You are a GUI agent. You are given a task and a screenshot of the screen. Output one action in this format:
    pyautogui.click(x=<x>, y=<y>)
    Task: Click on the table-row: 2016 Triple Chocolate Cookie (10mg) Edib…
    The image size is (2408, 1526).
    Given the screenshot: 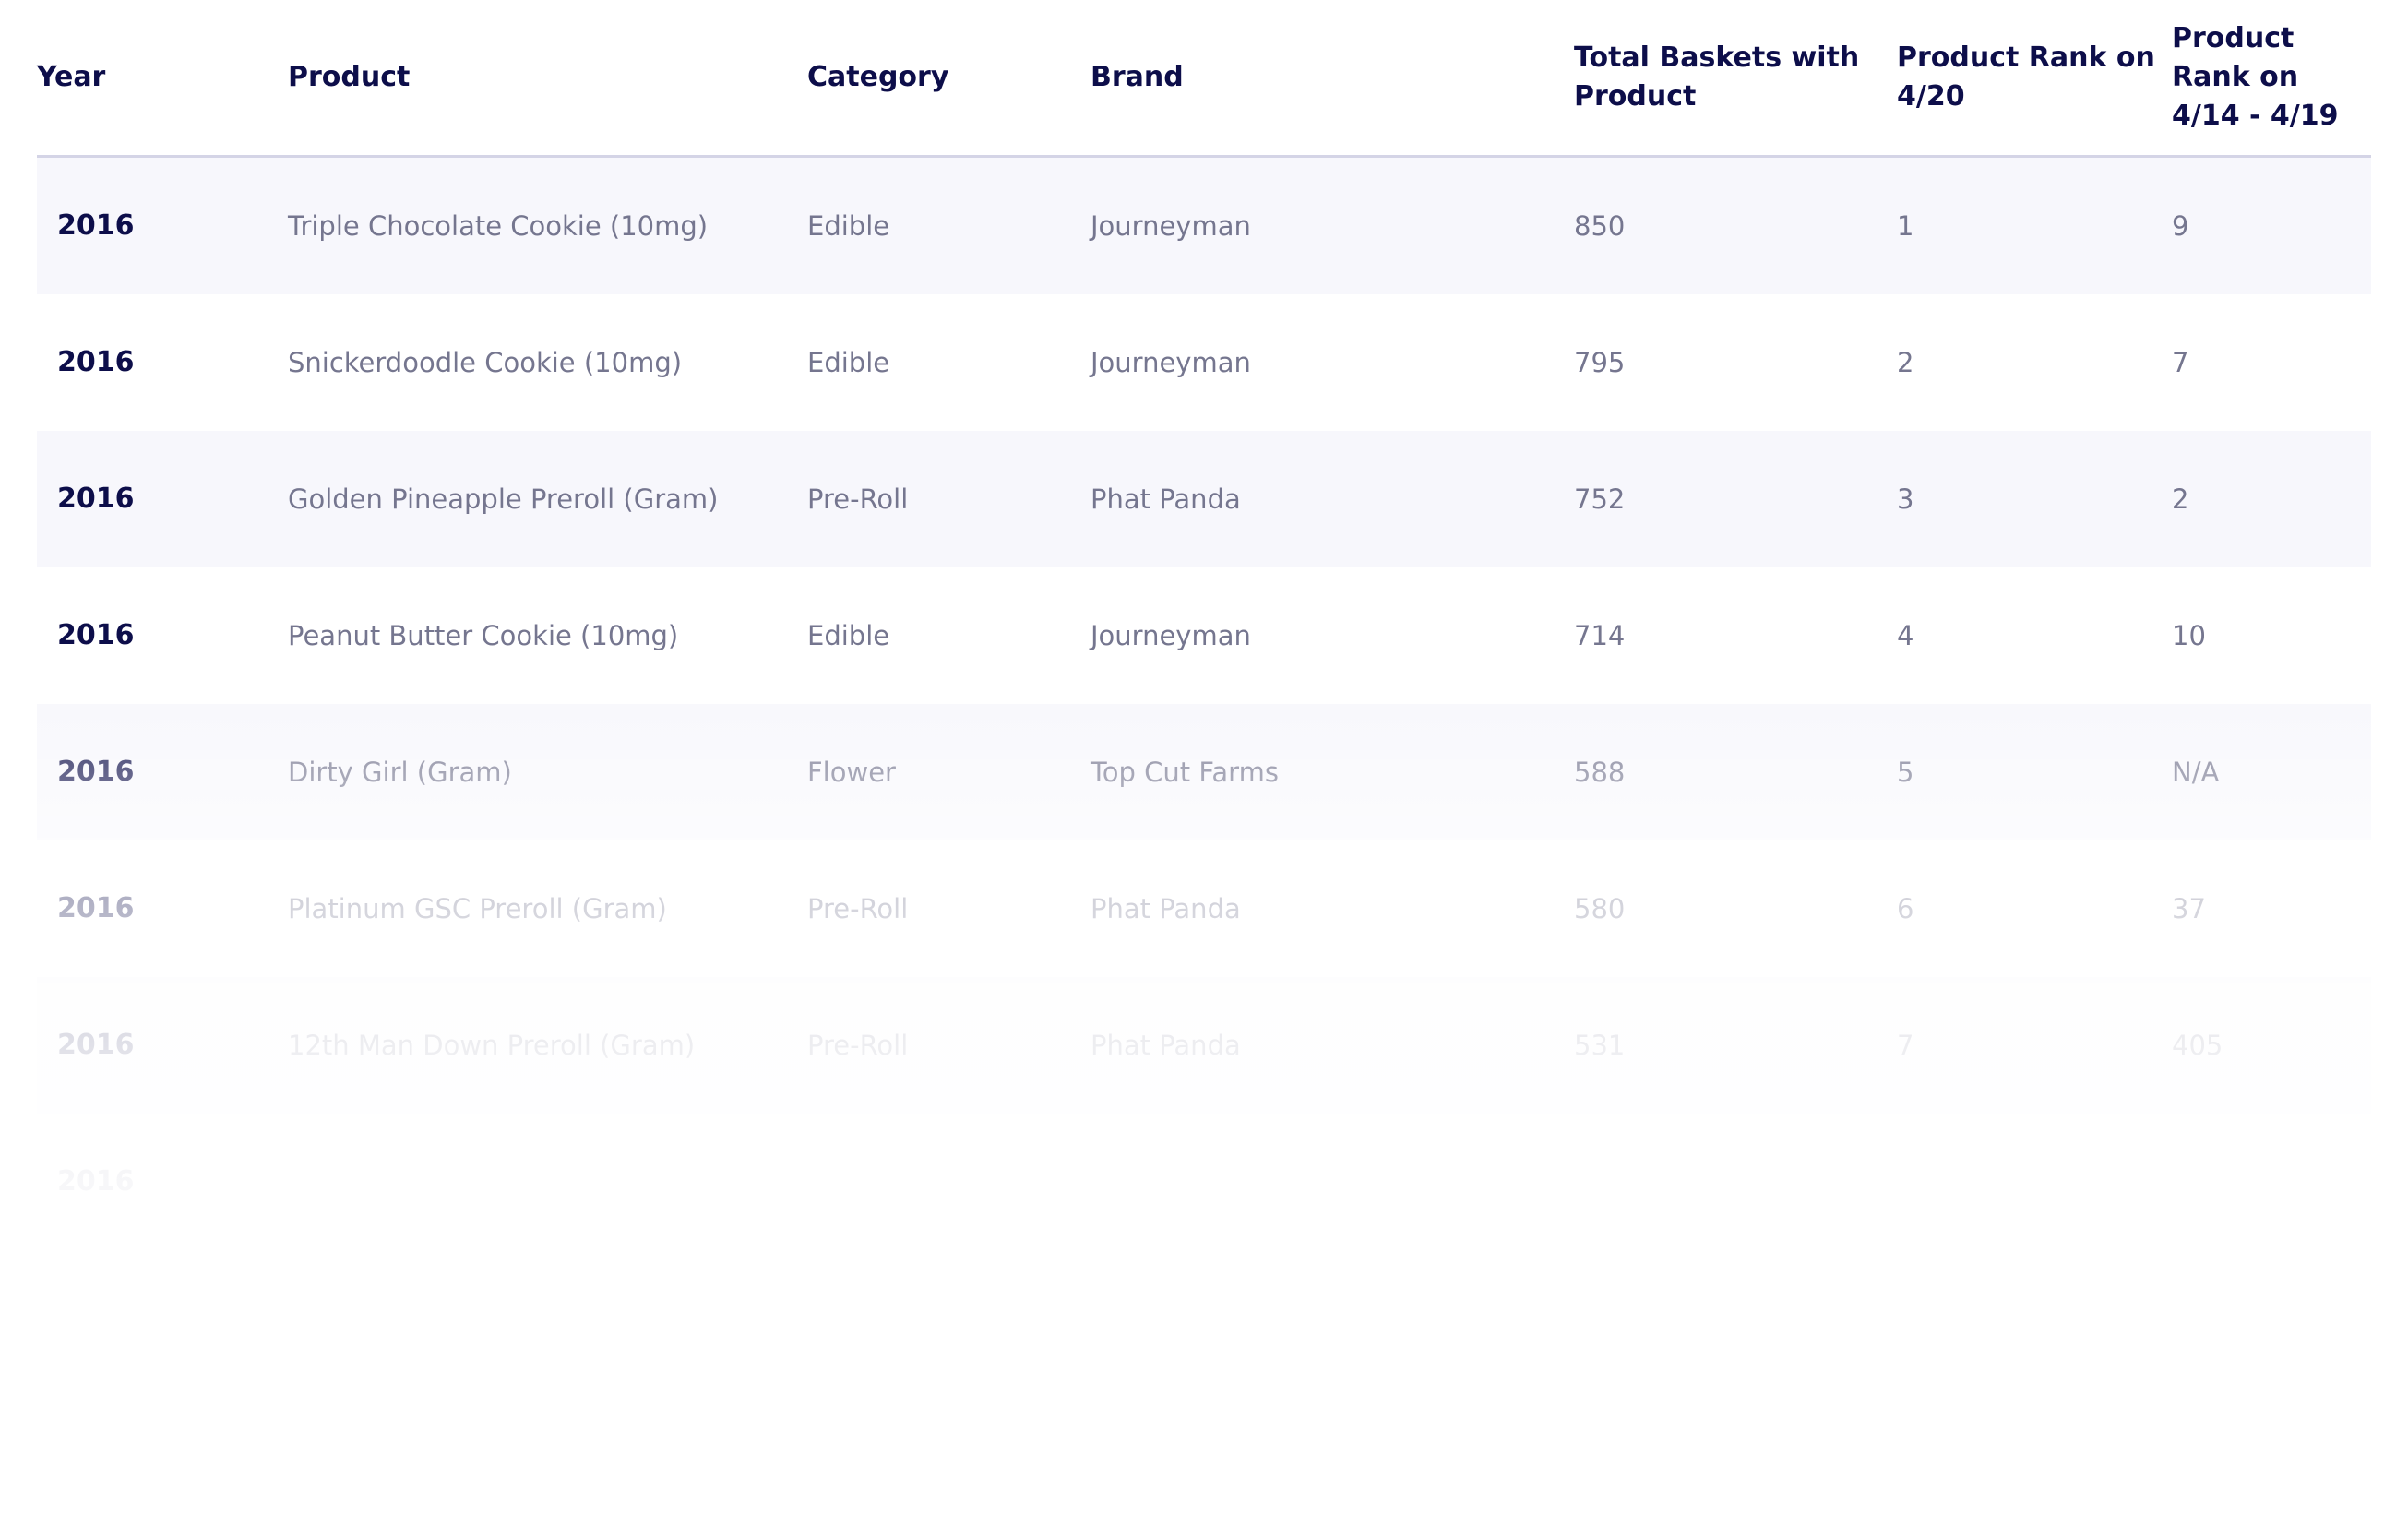 What is the action you would take?
    pyautogui.click(x=1204, y=225)
    